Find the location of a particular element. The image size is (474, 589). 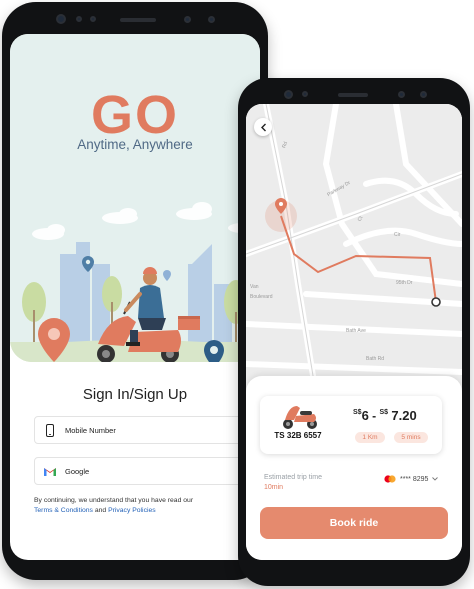

estimated-time-value: 10min is located at coordinates (274, 487).